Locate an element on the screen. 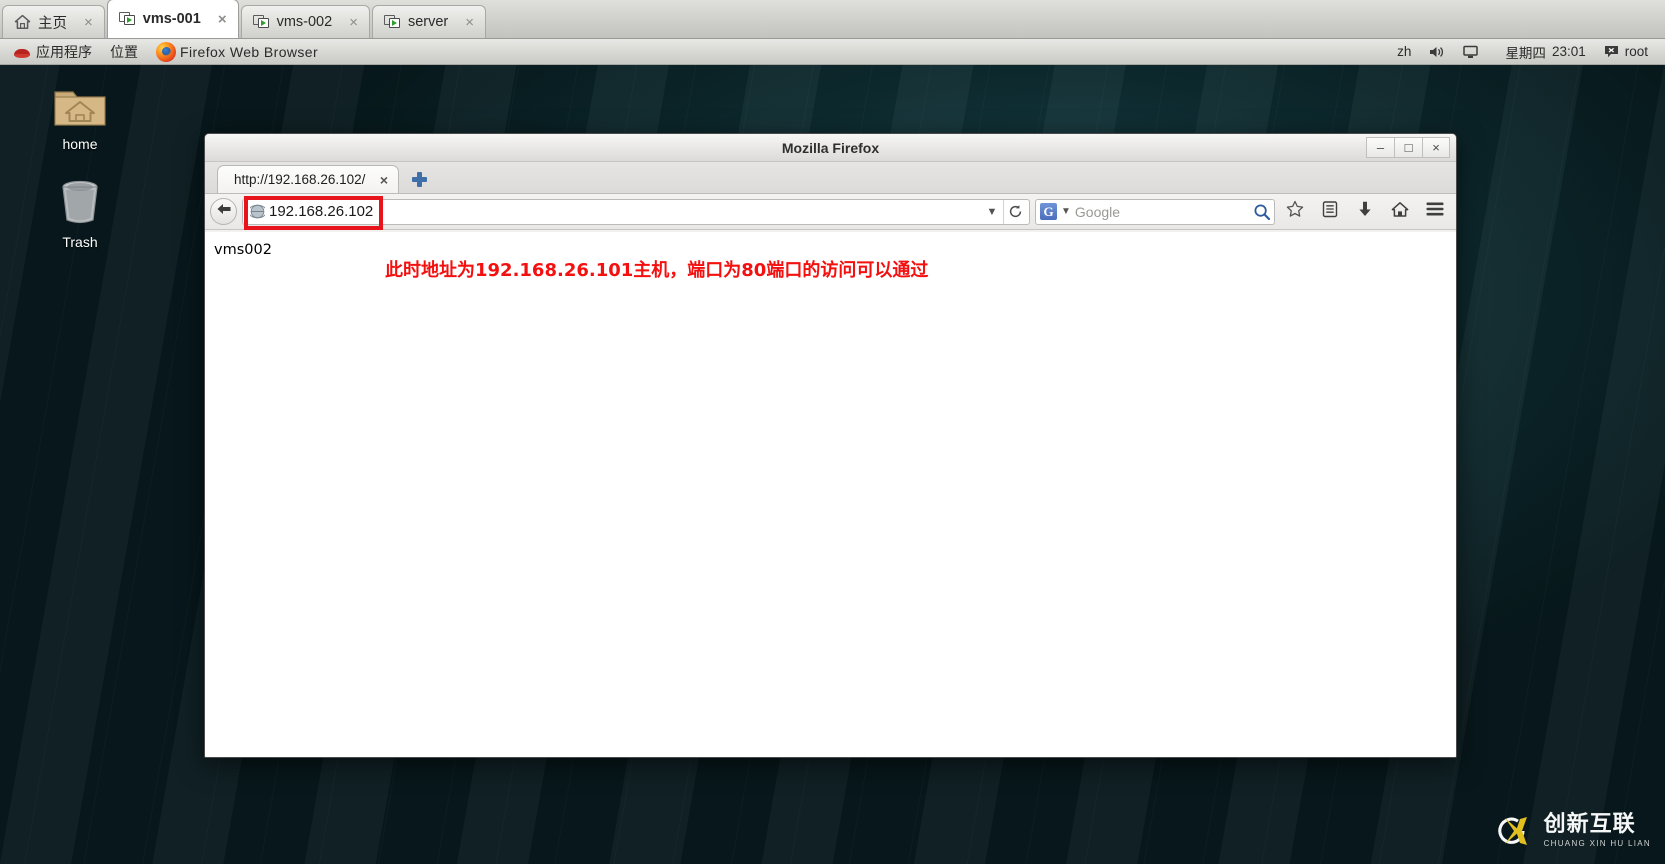 The width and height of the screenshot is (1665, 864). input-method-indicator: zh is located at coordinates (1404, 52).